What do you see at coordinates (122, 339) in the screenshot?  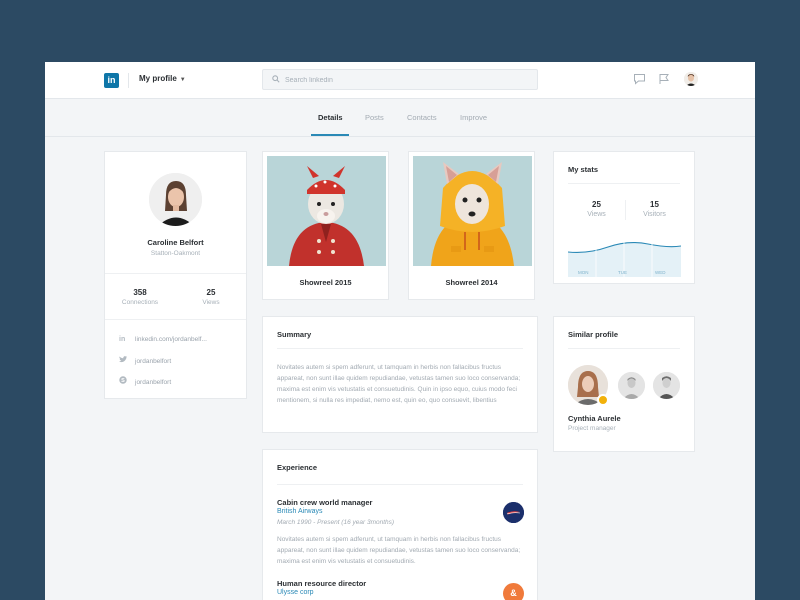 I see `linkedin-icon: in` at bounding box center [122, 339].